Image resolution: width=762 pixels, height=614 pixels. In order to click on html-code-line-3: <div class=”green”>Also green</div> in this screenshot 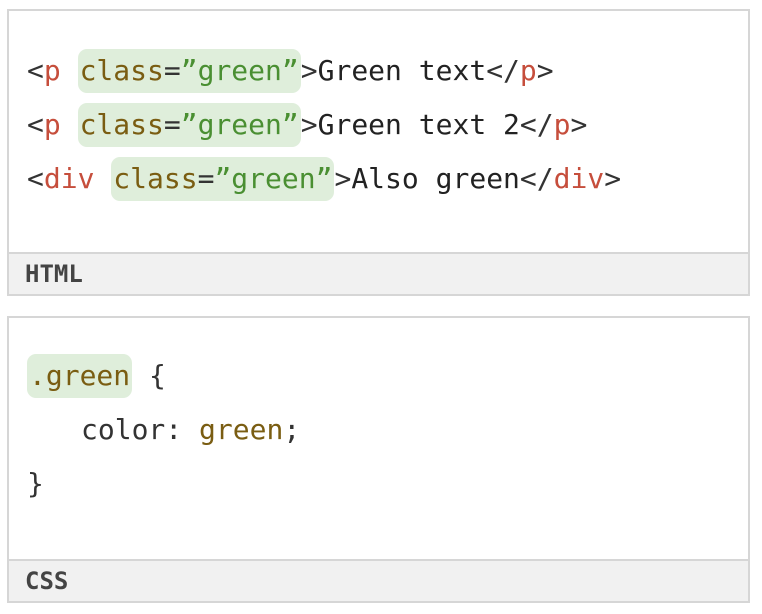, I will do `click(324, 179)`.